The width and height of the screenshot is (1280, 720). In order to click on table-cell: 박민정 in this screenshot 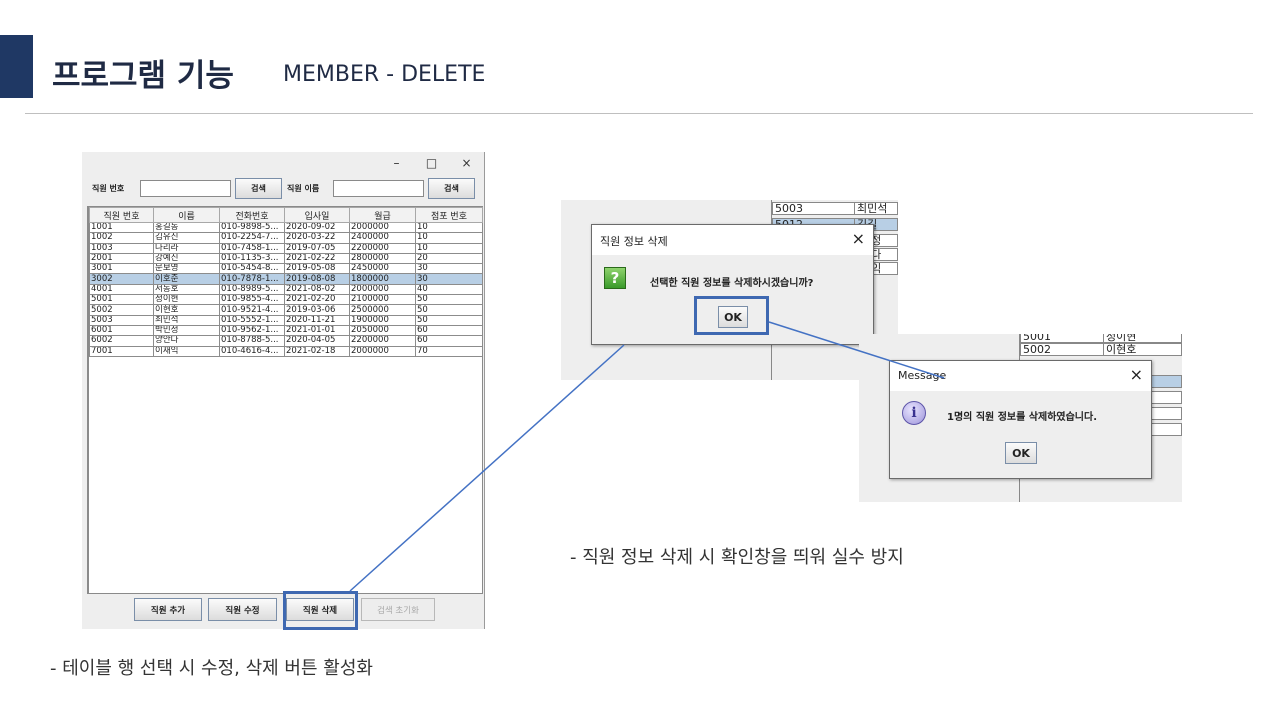, I will do `click(186, 330)`.